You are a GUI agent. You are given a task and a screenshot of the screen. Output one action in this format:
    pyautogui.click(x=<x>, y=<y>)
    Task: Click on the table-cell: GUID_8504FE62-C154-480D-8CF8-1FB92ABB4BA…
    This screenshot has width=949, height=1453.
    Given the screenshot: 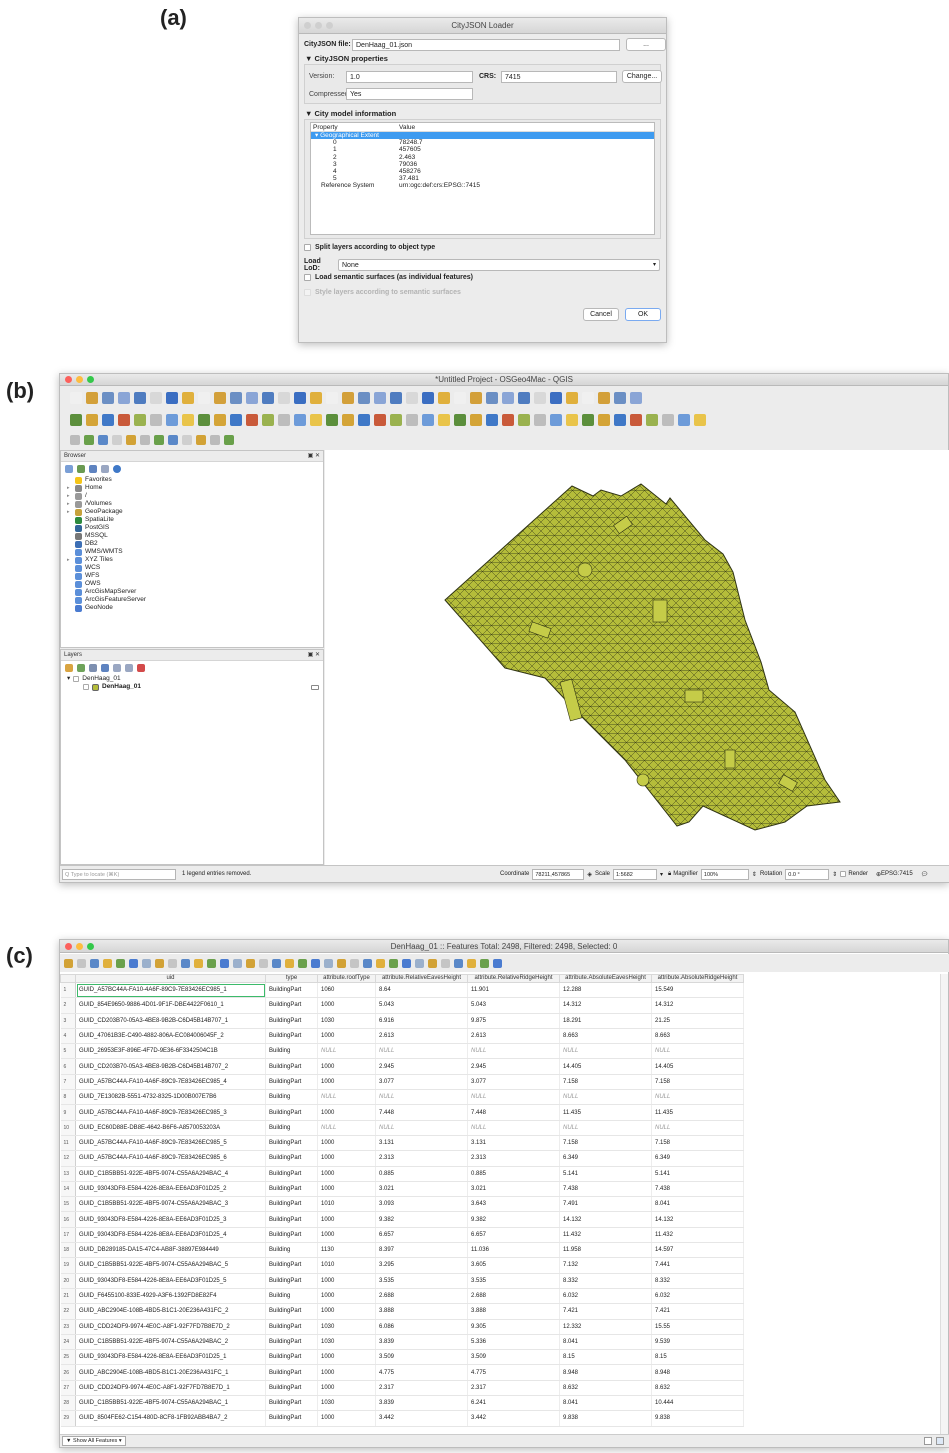 What is the action you would take?
    pyautogui.click(x=170, y=1418)
    